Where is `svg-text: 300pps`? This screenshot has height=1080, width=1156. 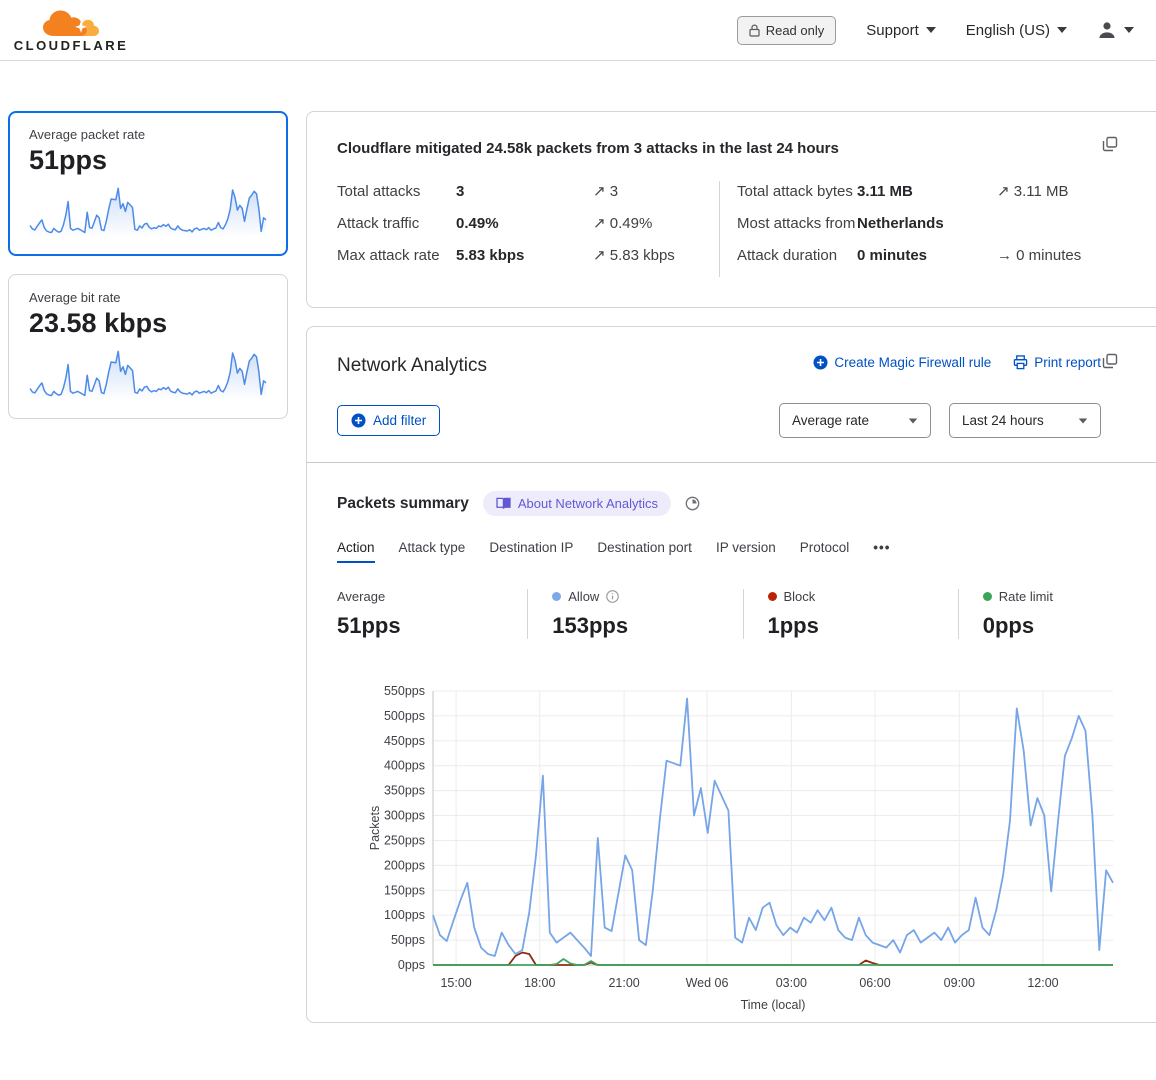
svg-text: 300pps is located at coordinates (404, 816).